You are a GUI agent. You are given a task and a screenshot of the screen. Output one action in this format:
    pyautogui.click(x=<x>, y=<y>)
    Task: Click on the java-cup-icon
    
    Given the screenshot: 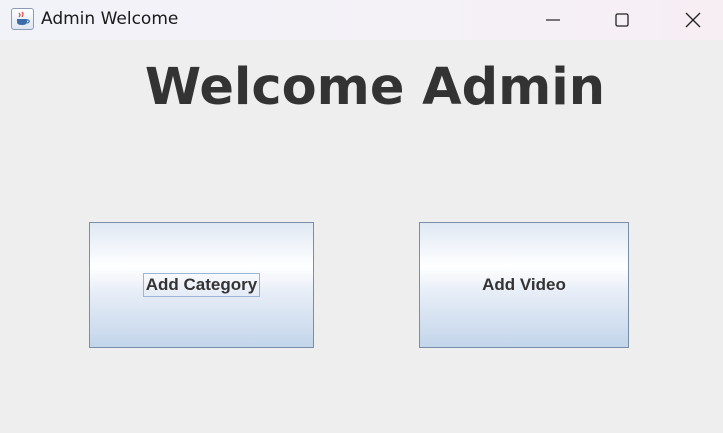 What is the action you would take?
    pyautogui.click(x=22, y=19)
    